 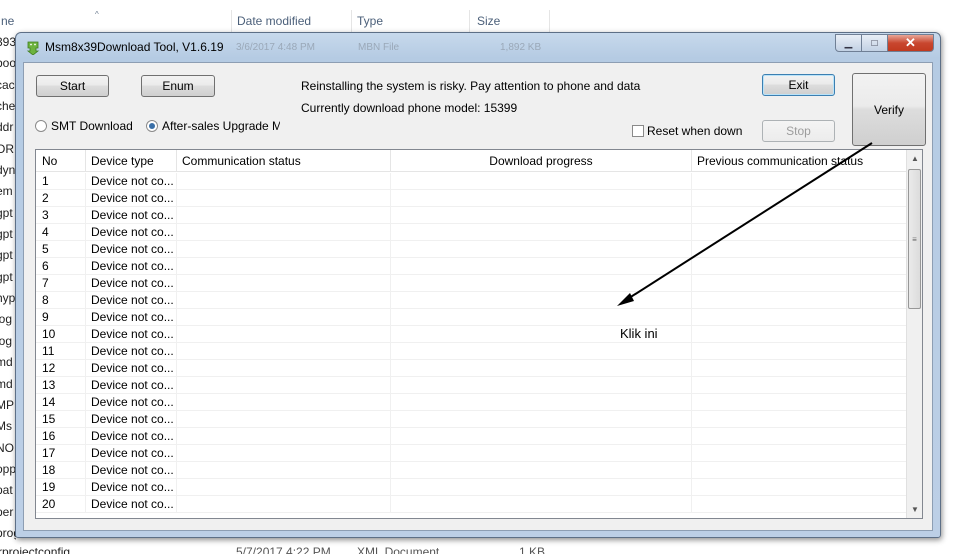 What do you see at coordinates (639, 333) in the screenshot?
I see `annotation-text: Klik ini` at bounding box center [639, 333].